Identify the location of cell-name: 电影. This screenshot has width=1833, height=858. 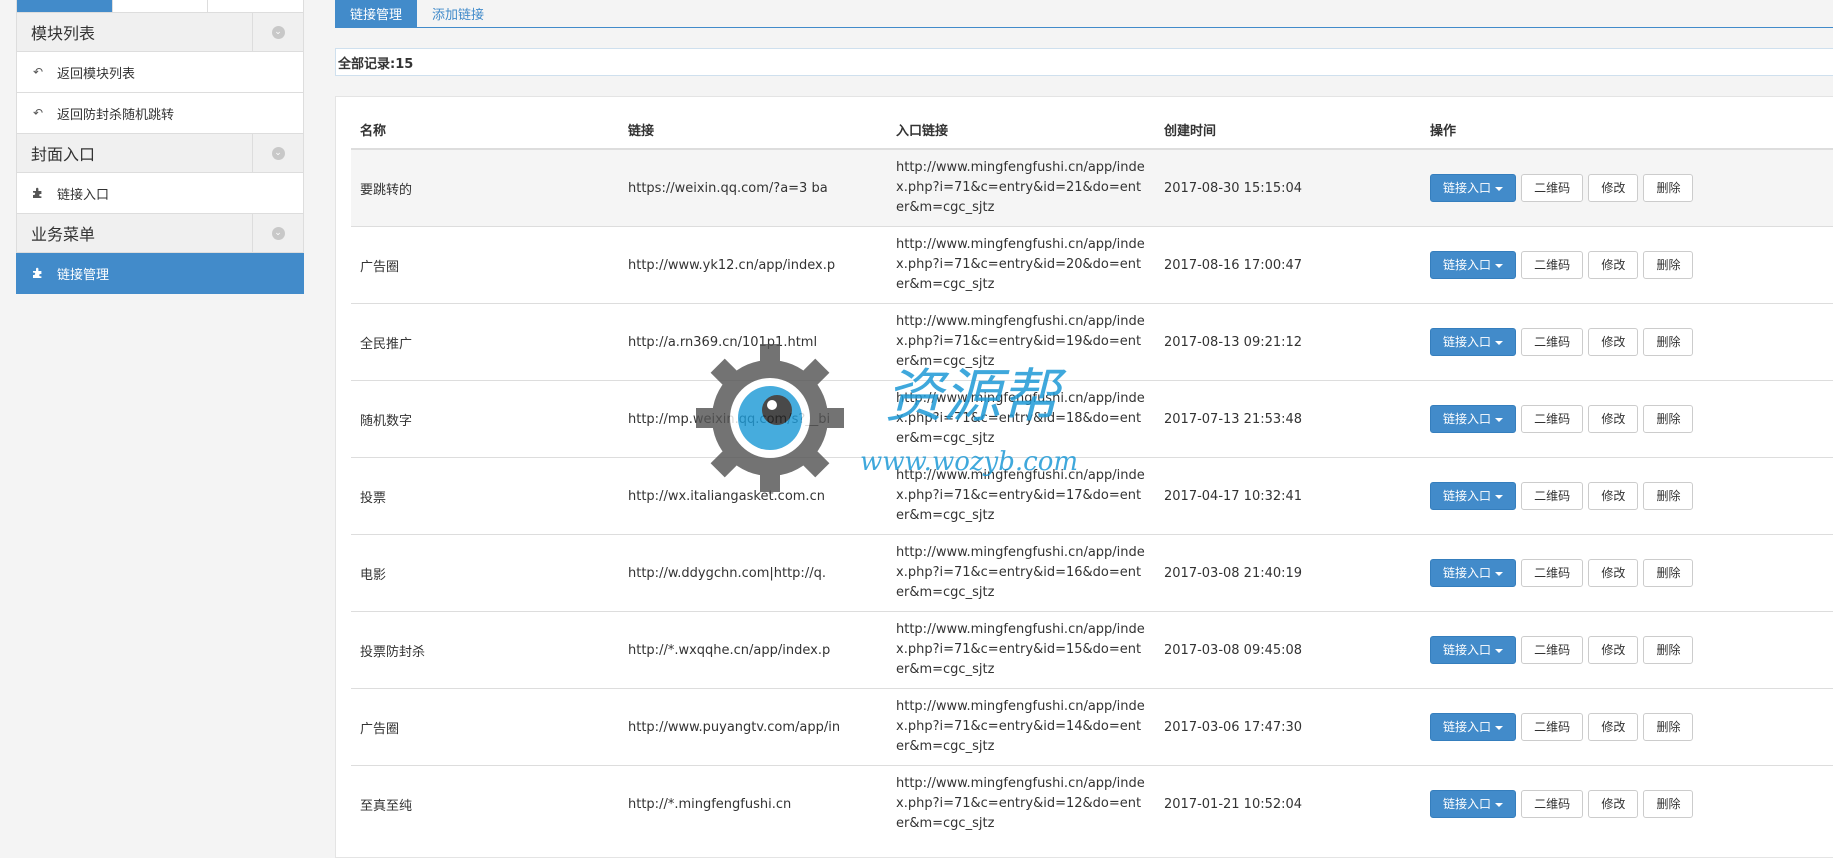
(485, 573).